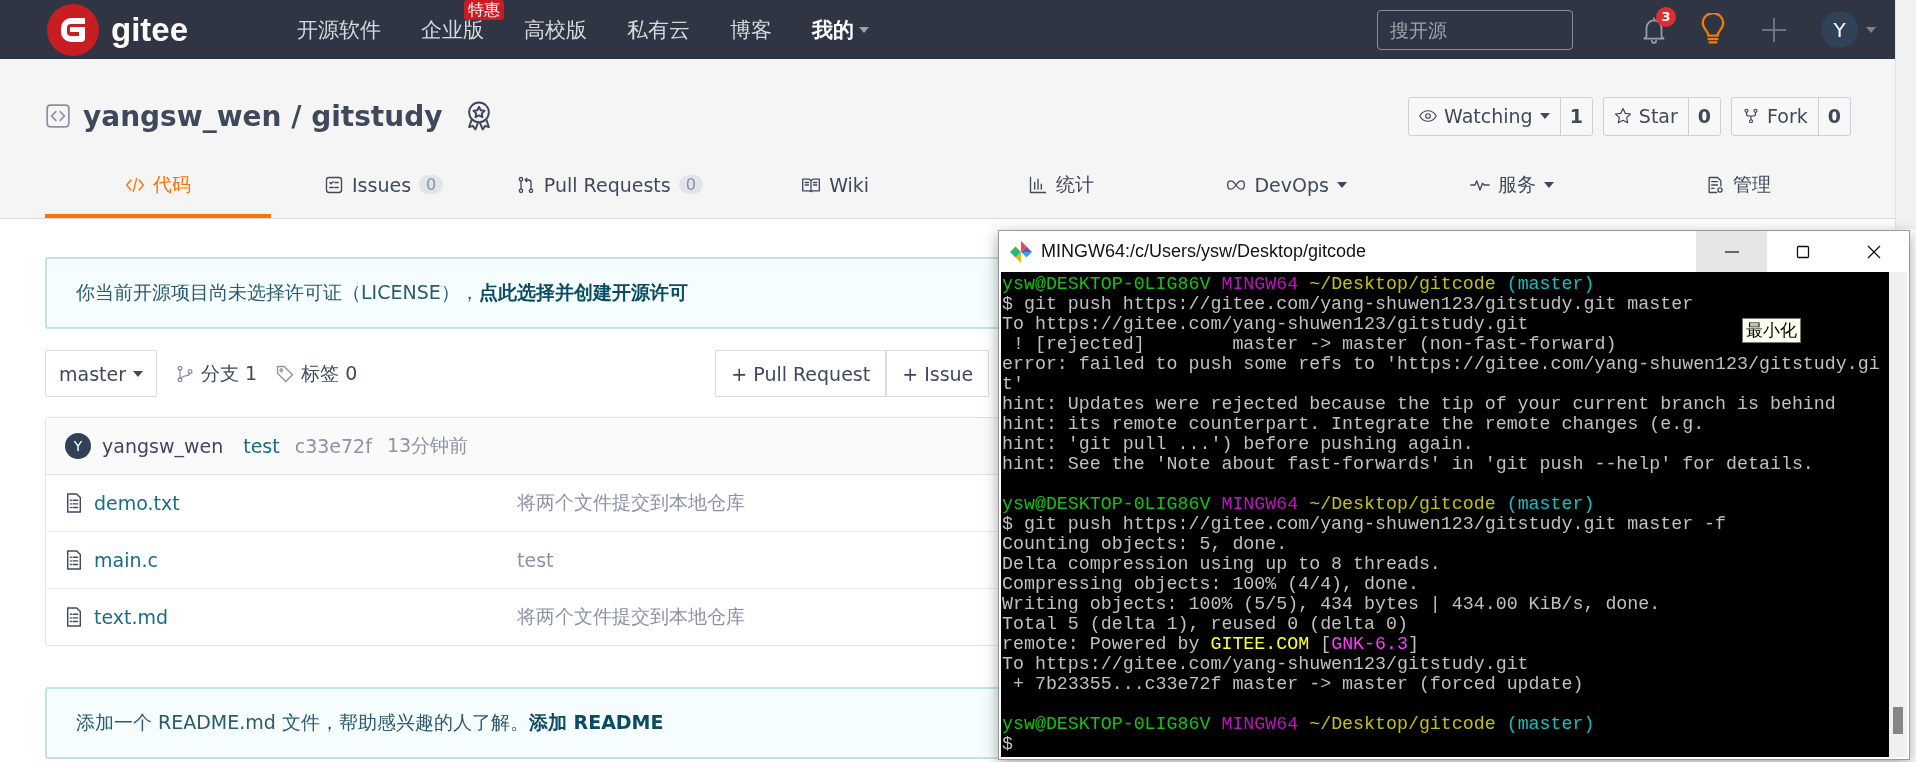  Describe the element at coordinates (1576, 116) in the screenshot. I see `count-link: 1` at that location.